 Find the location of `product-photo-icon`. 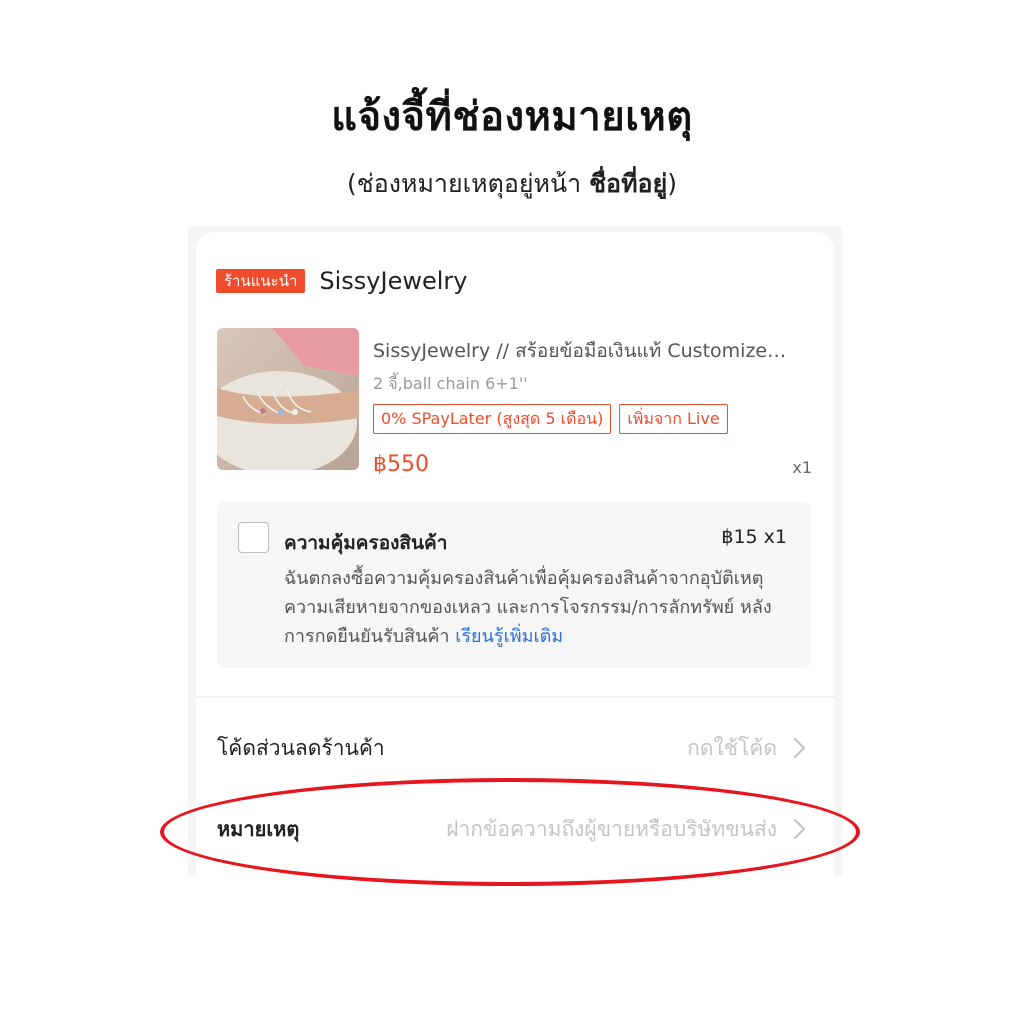

product-photo-icon is located at coordinates (288, 399).